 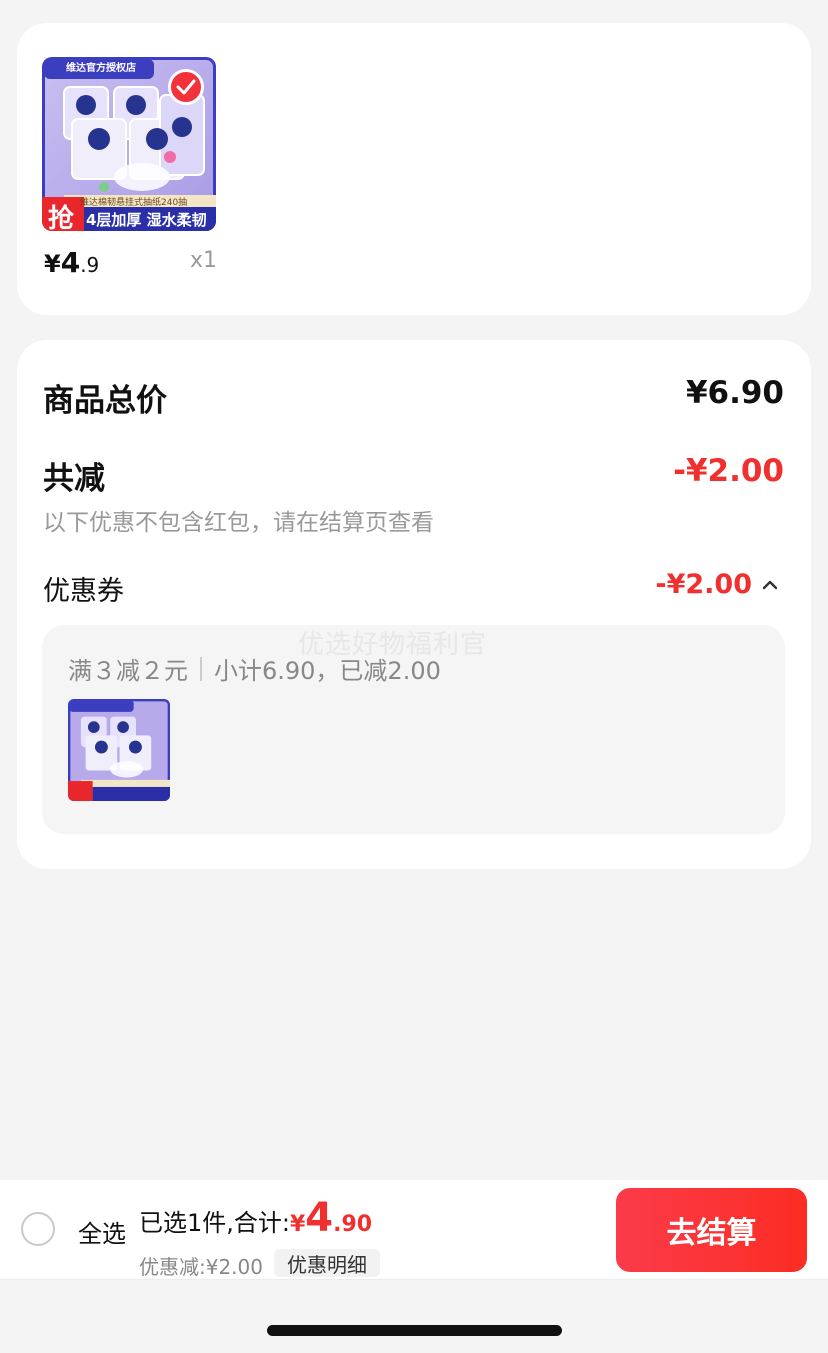 I want to click on product-selected-check-icon, so click(x=186, y=87).